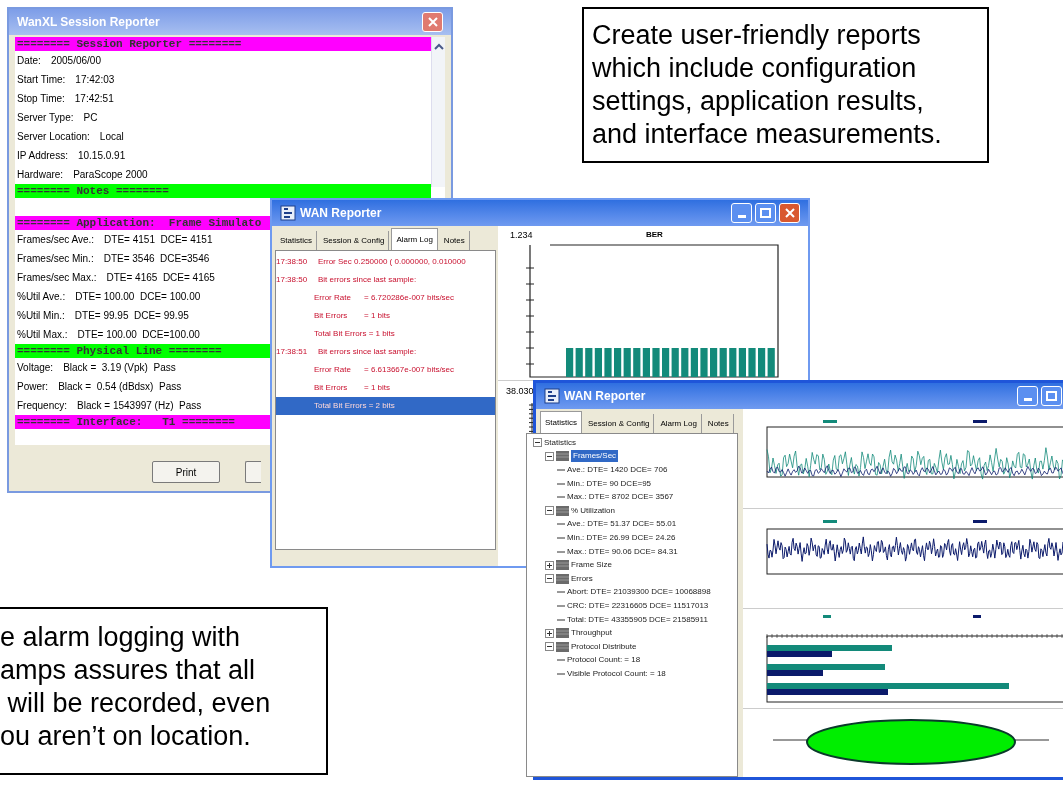 This screenshot has height=801, width=1063. Describe the element at coordinates (253, 472) in the screenshot. I see `dialog-button` at that location.